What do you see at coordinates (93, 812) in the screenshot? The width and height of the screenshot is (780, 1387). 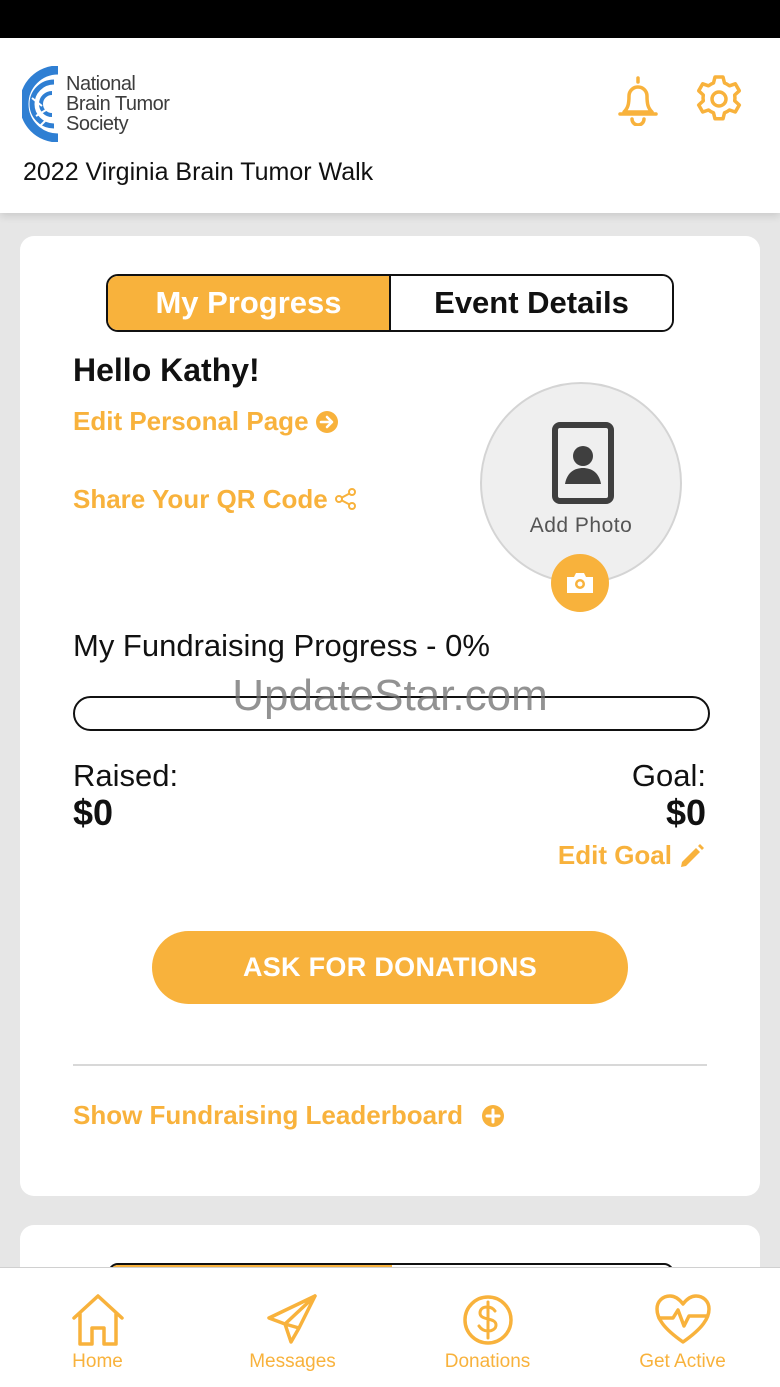 I see `raised-value: $0` at bounding box center [93, 812].